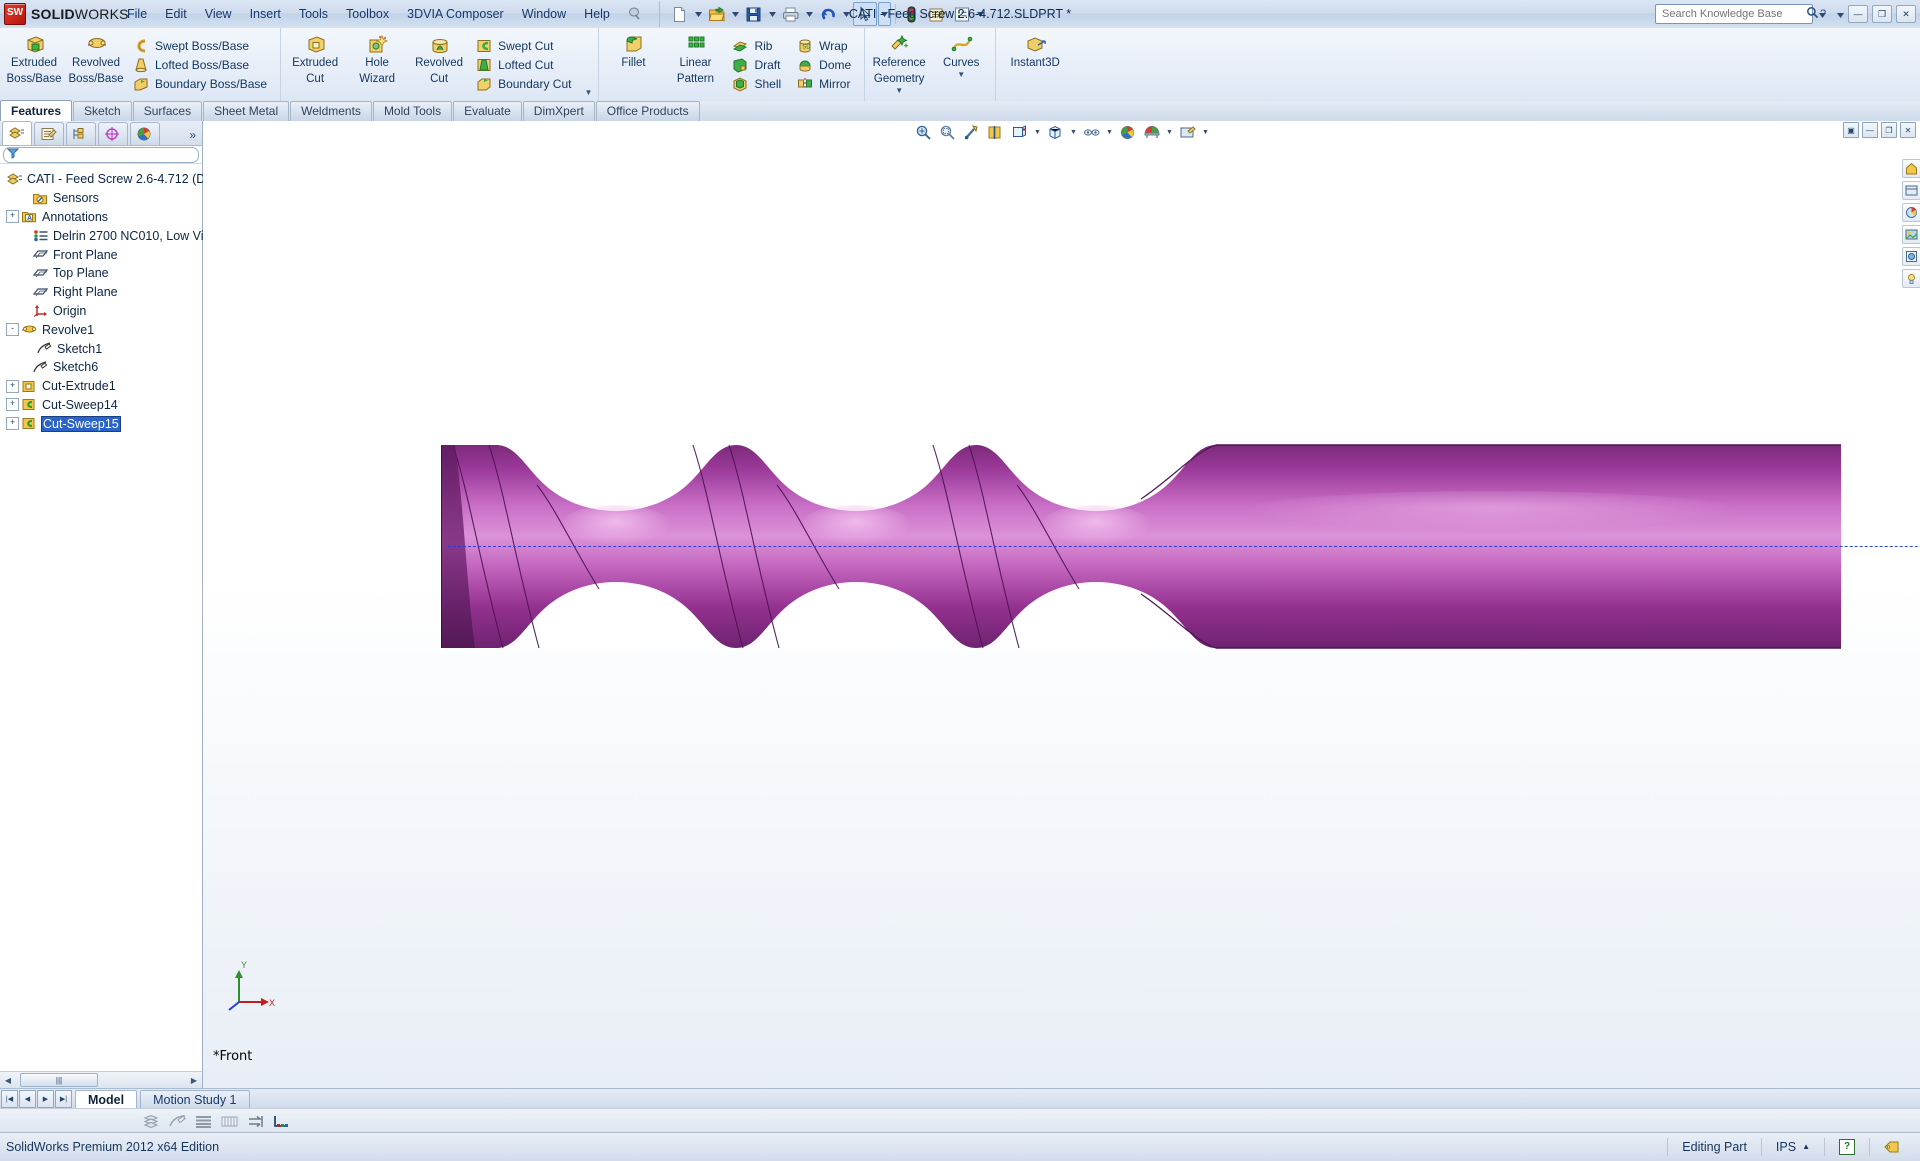 The image size is (1920, 1161). I want to click on scrollbar-thumb: |||, so click(59, 1080).